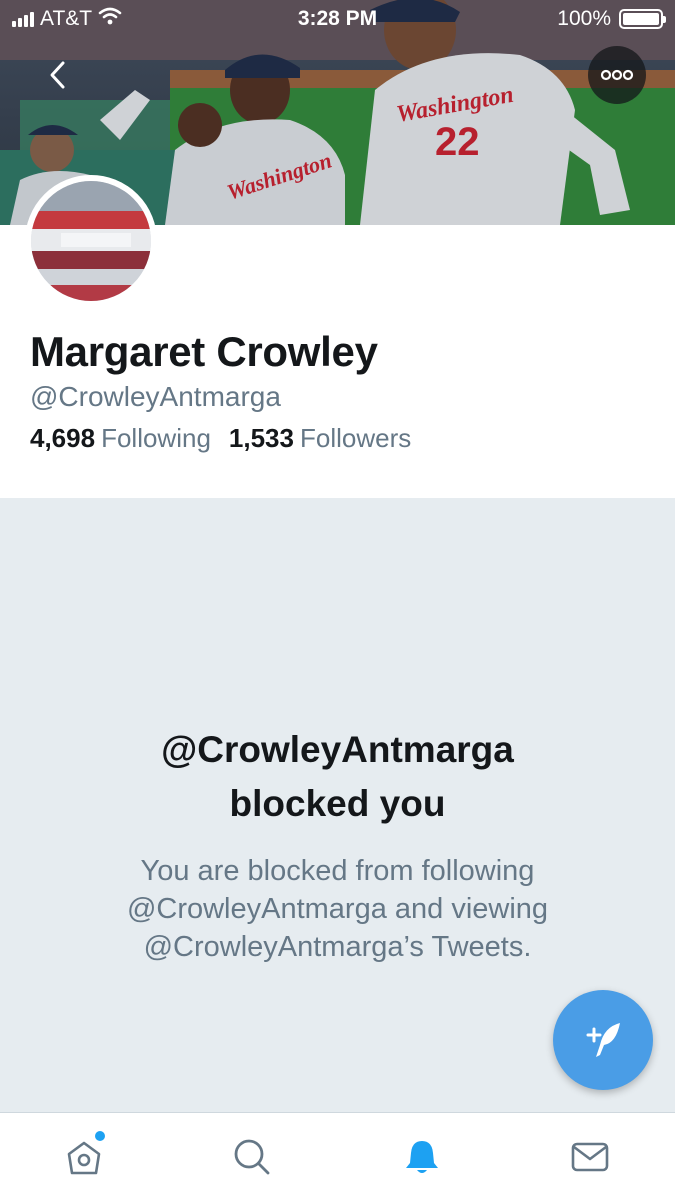 This screenshot has height=1200, width=675. What do you see at coordinates (611, 19) in the screenshot?
I see `status-right: 100%` at bounding box center [611, 19].